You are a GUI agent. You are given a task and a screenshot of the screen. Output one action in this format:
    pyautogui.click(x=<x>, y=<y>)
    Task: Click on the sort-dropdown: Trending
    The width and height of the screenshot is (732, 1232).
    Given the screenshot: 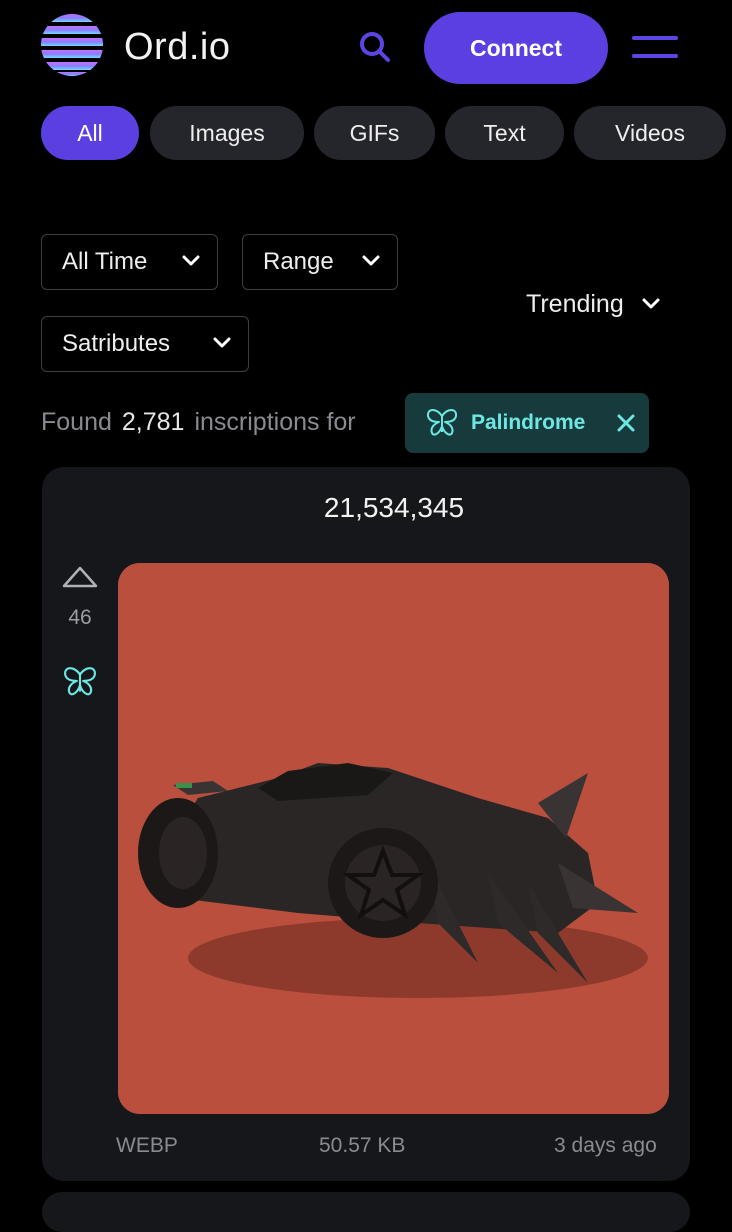 What is the action you would take?
    pyautogui.click(x=600, y=304)
    